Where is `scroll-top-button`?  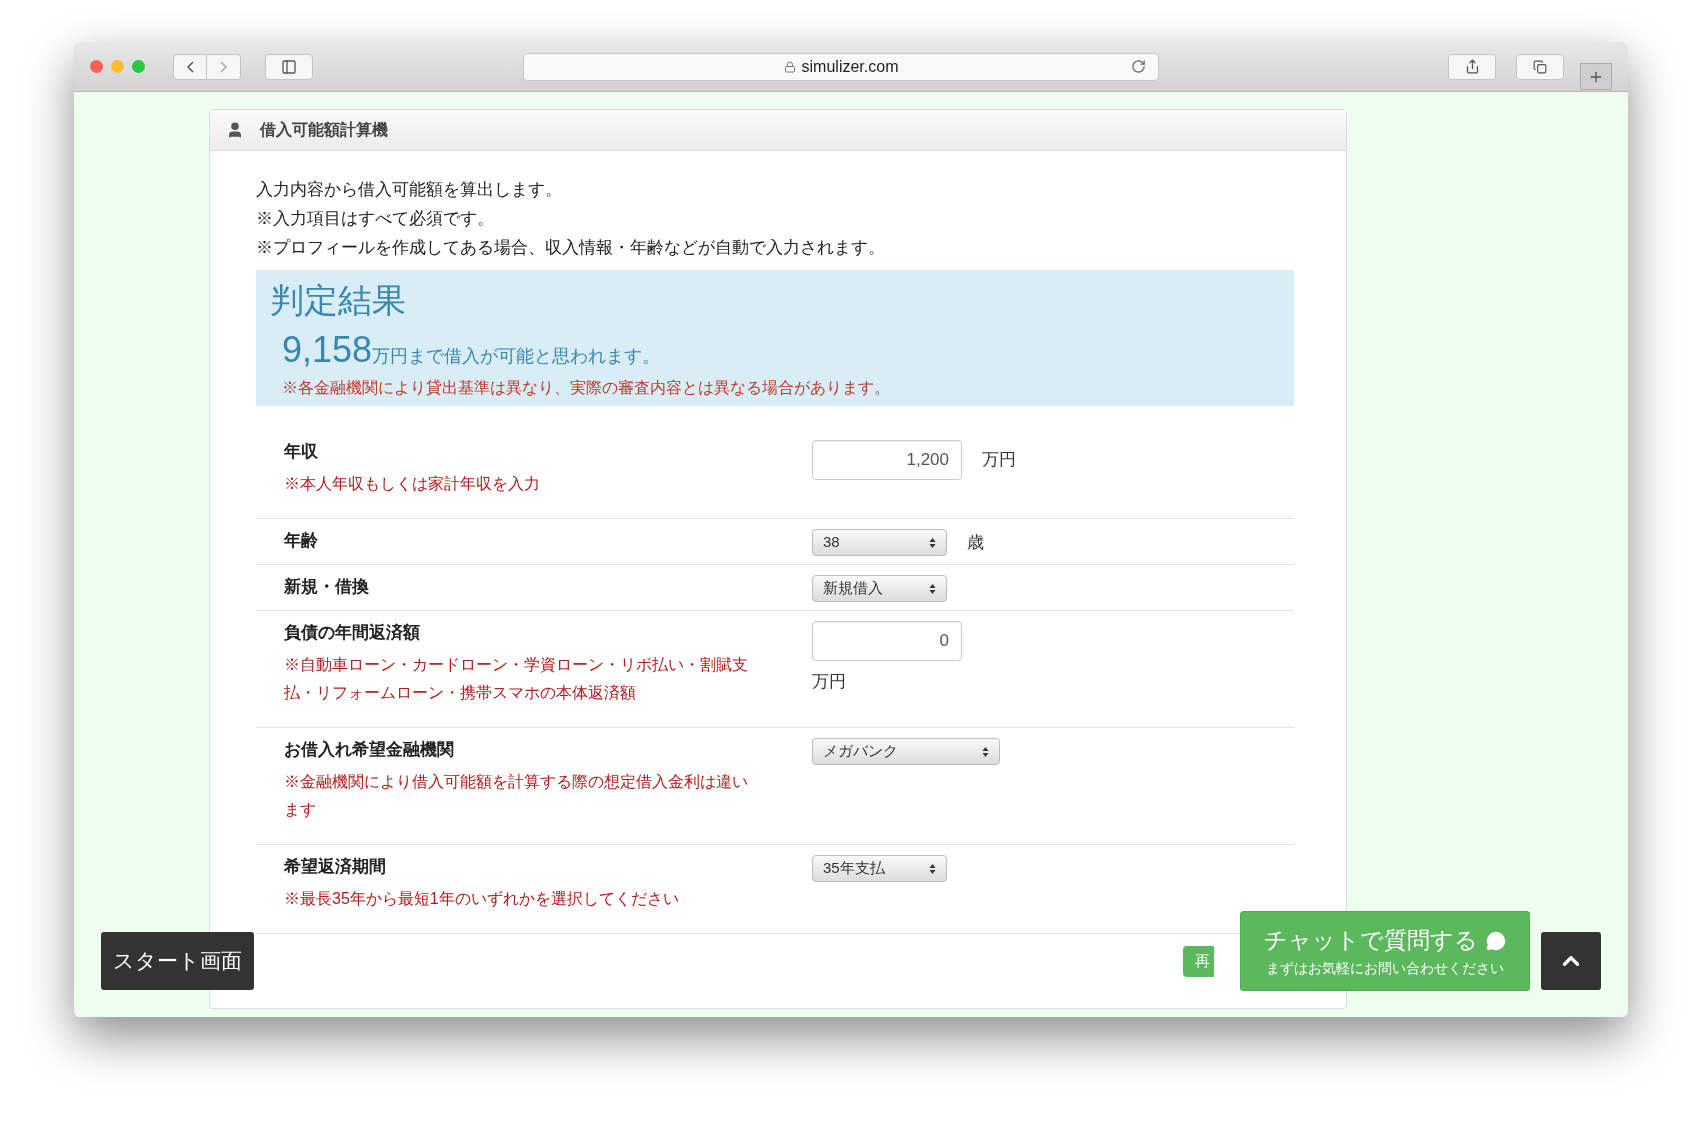 scroll-top-button is located at coordinates (1571, 961).